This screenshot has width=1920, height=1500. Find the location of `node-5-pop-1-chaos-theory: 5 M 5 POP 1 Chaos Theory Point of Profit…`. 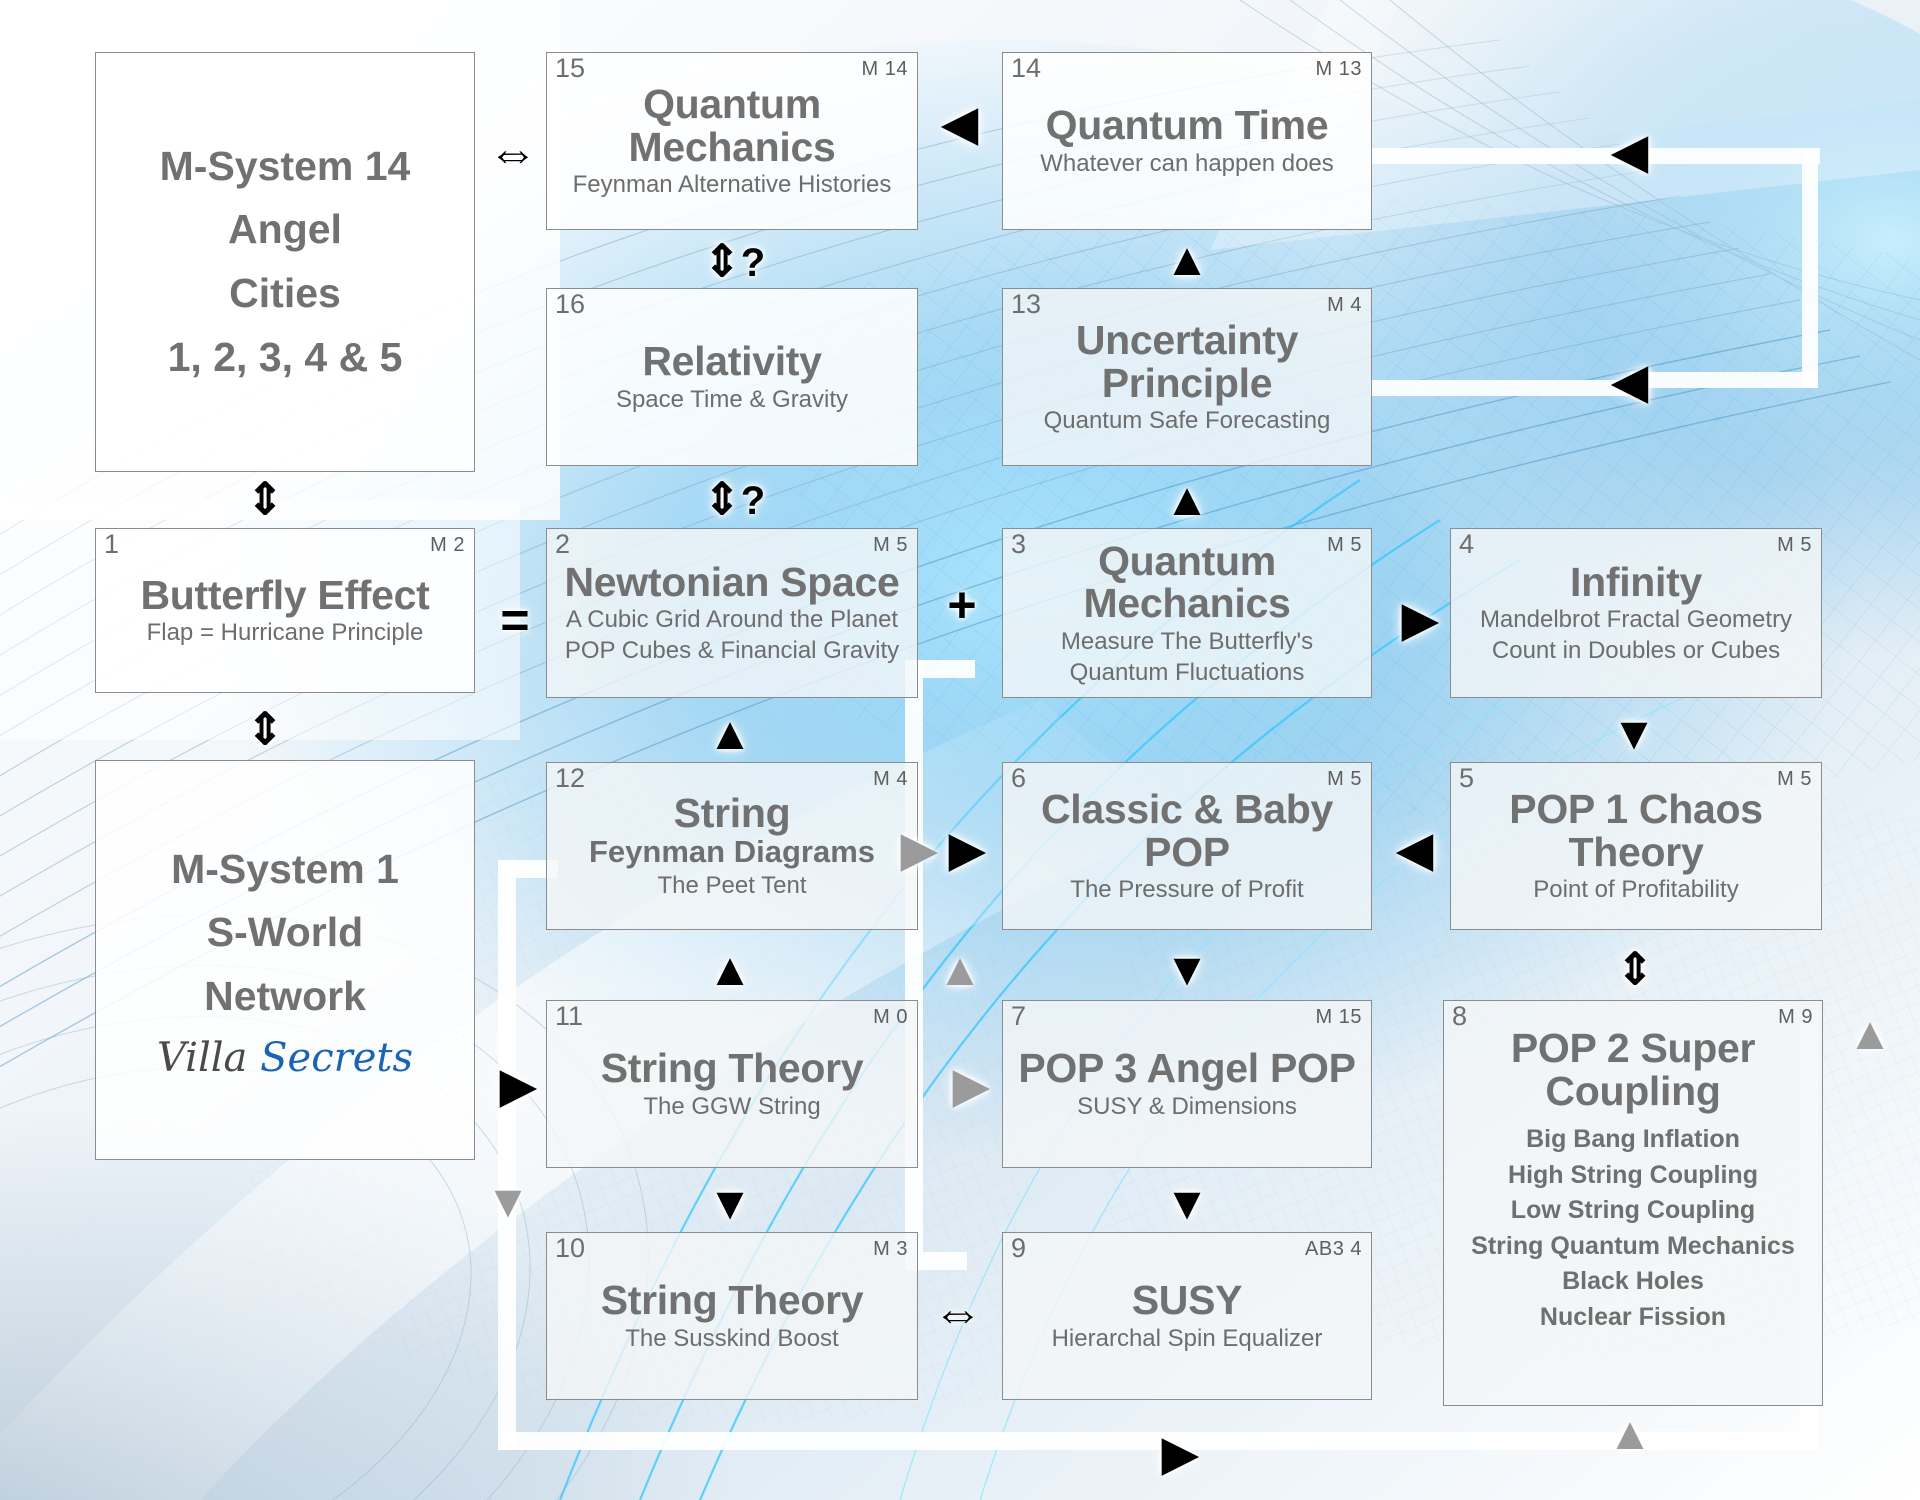

node-5-pop-1-chaos-theory: 5 M 5 POP 1 Chaos Theory Point of Profit… is located at coordinates (1636, 846).